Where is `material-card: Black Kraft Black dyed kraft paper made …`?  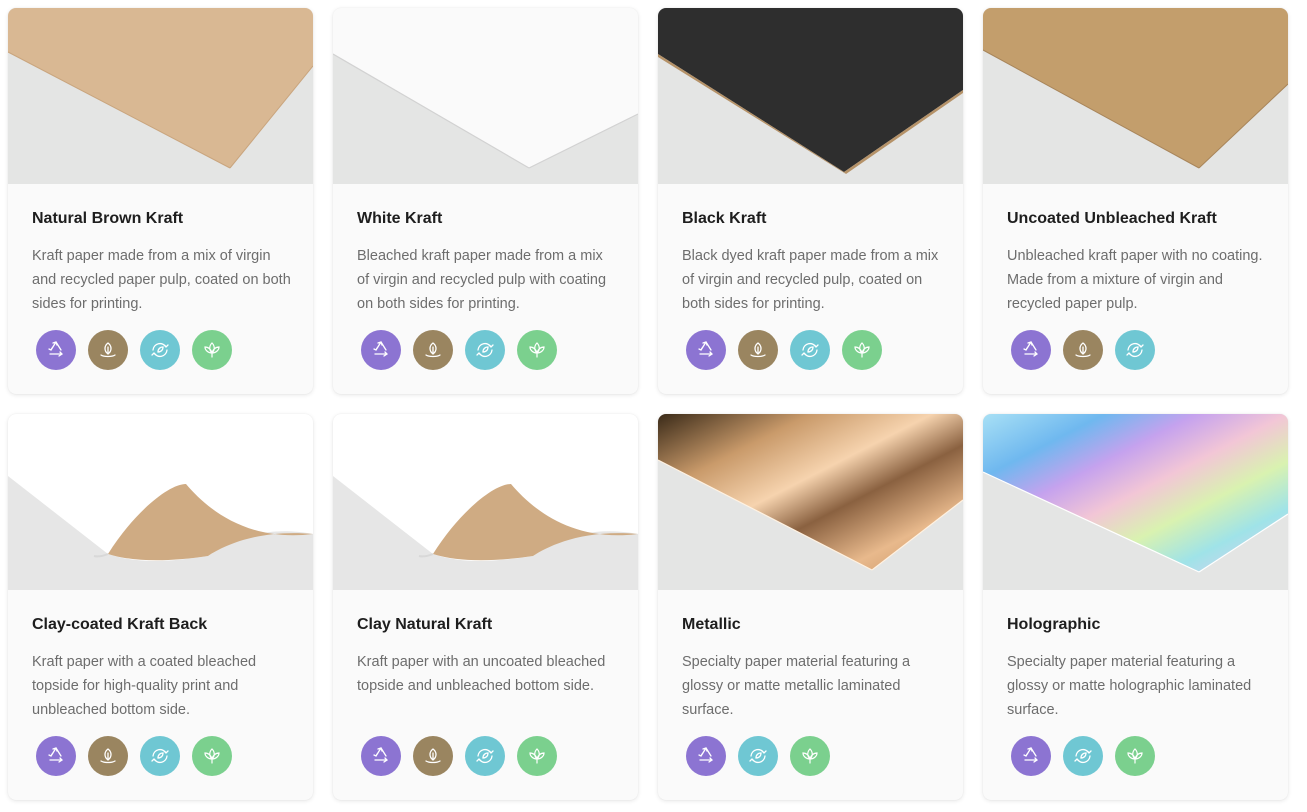 material-card: Black Kraft Black dyed kraft paper made … is located at coordinates (810, 201).